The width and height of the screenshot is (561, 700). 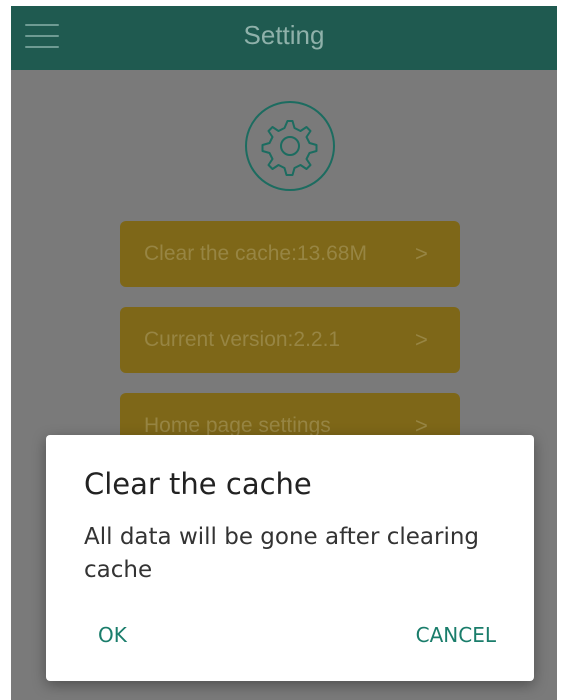 What do you see at coordinates (198, 484) in the screenshot?
I see `dialog-title: Clear the cache` at bounding box center [198, 484].